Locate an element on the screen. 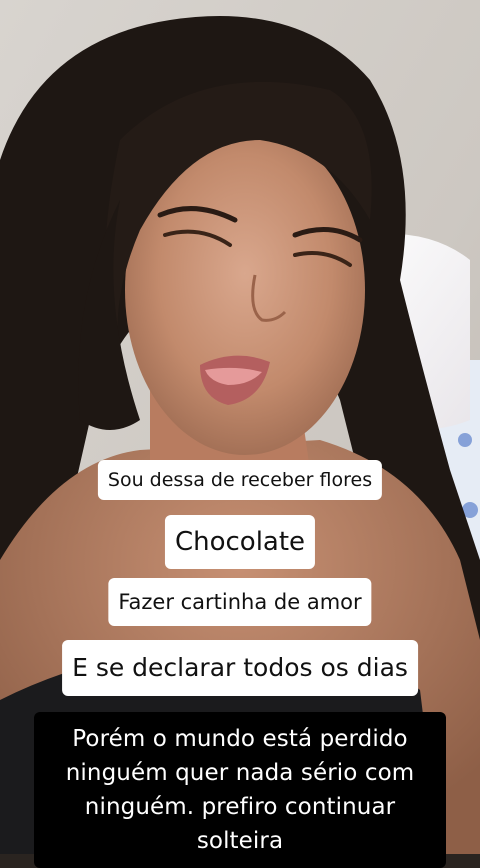 This screenshot has height=868, width=480. caption-declare-every-day: E se declarar todos os dias is located at coordinates (240, 668).